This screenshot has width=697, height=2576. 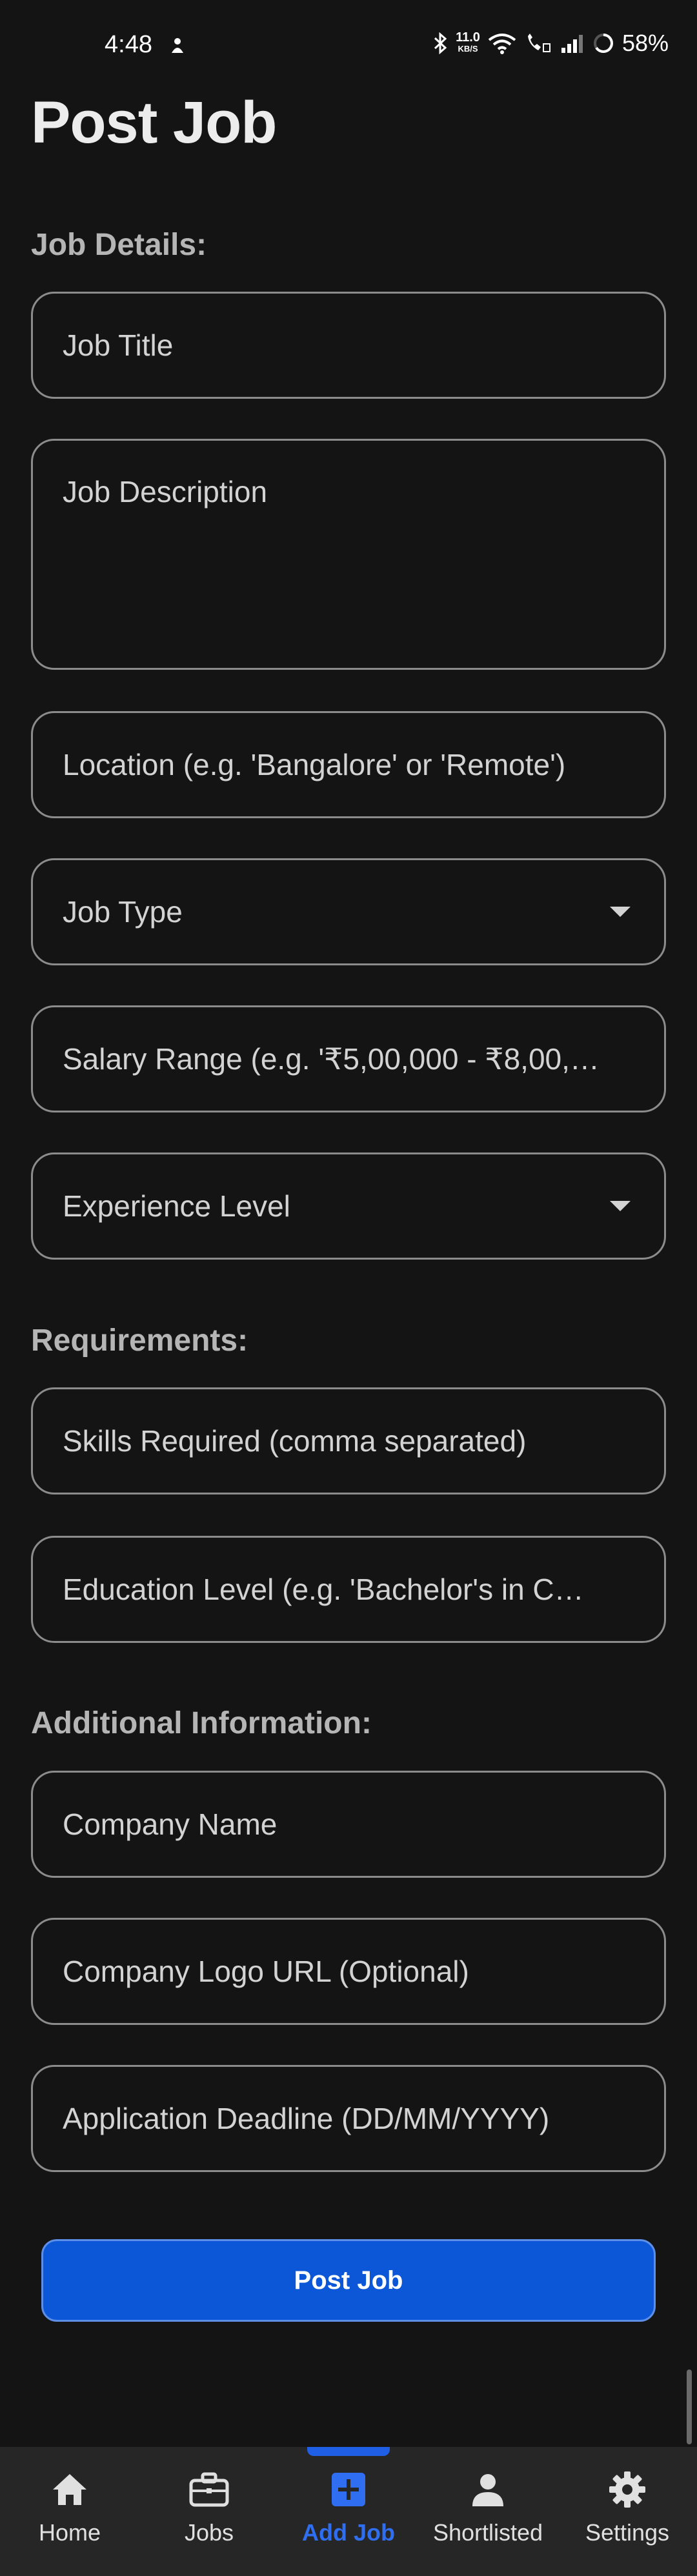 What do you see at coordinates (348, 345) in the screenshot?
I see `job-title-field: Job Title` at bounding box center [348, 345].